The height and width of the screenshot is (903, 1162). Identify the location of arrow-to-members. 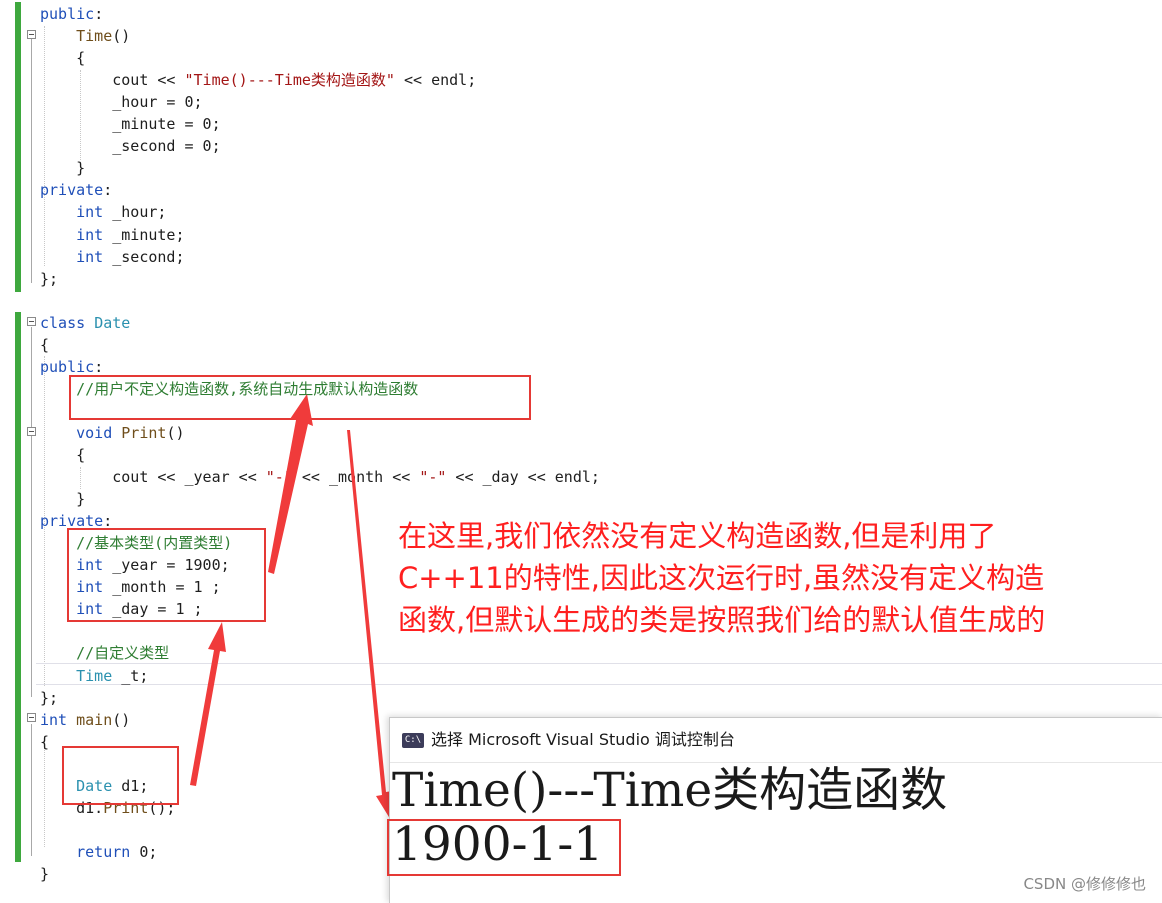
(208, 704).